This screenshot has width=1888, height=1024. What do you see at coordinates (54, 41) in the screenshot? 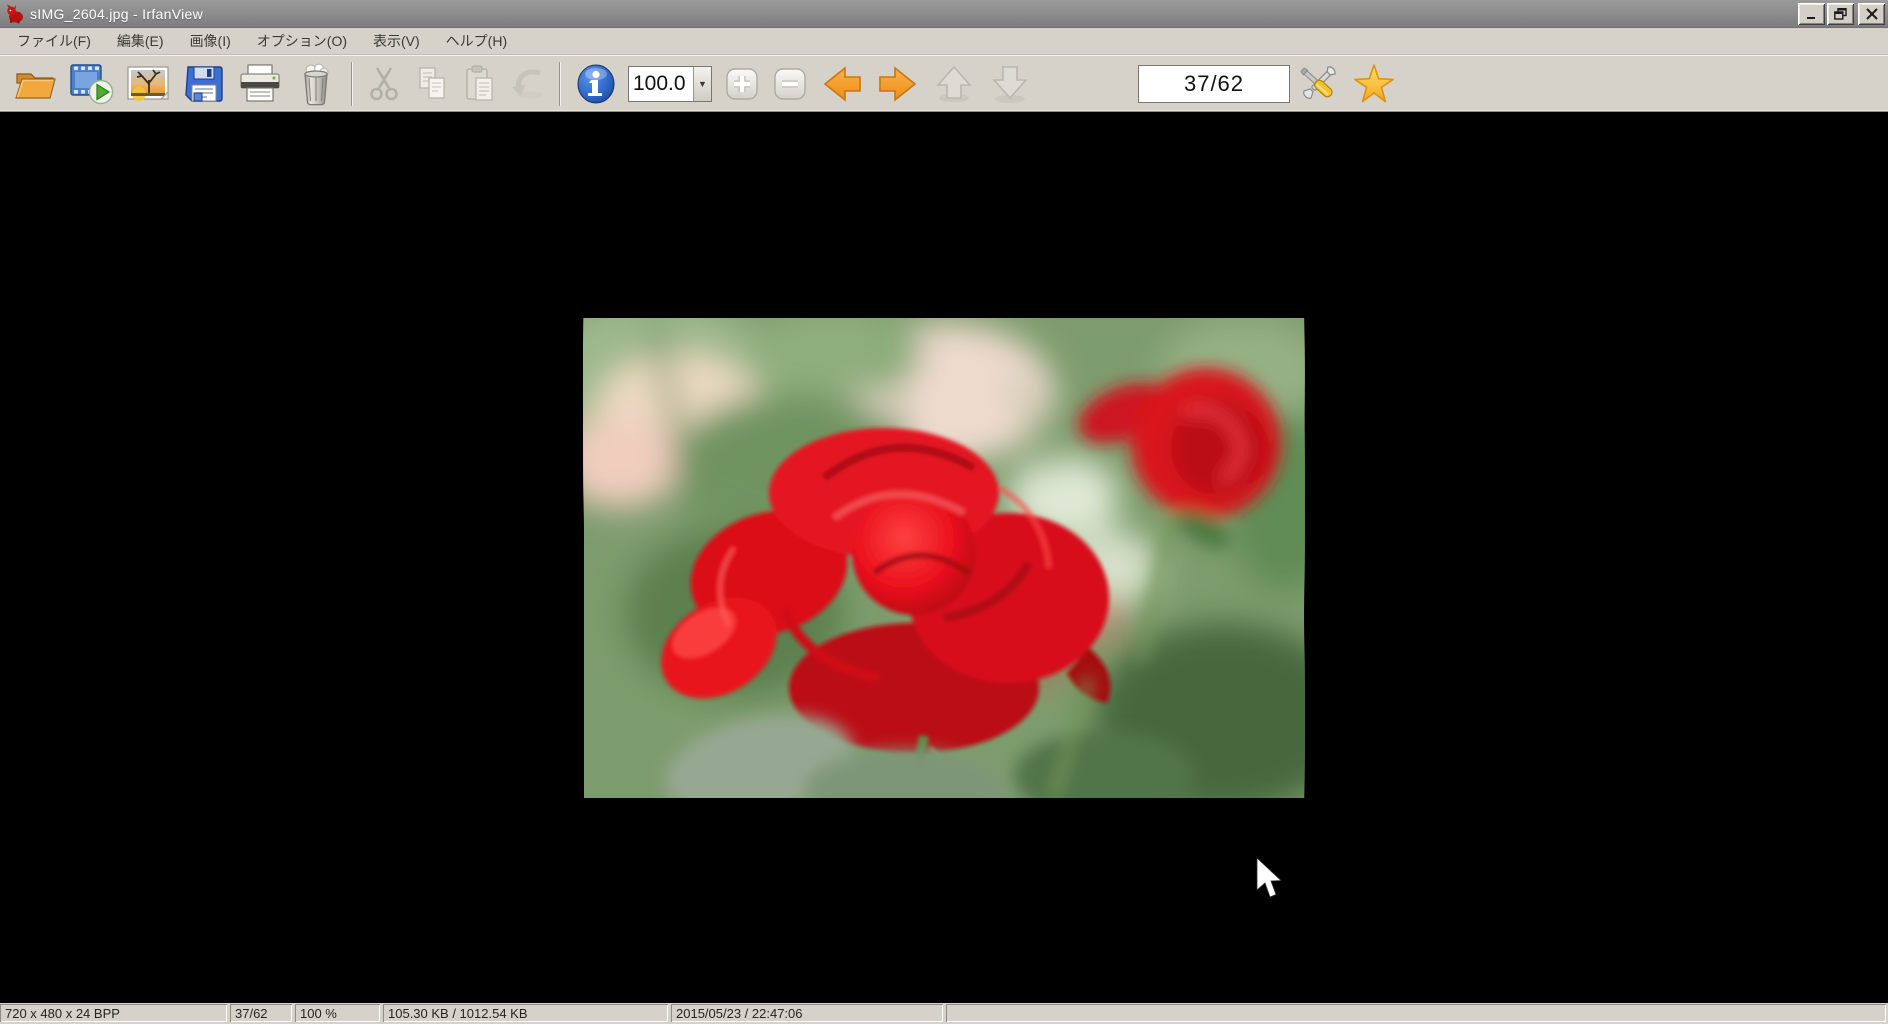
I see `menu-file: ファイル(F)` at bounding box center [54, 41].